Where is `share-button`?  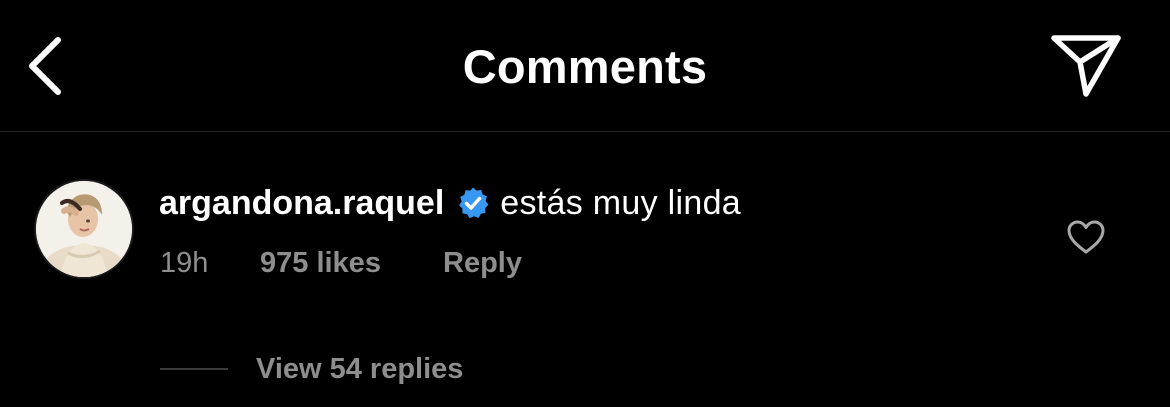 share-button is located at coordinates (1086, 66).